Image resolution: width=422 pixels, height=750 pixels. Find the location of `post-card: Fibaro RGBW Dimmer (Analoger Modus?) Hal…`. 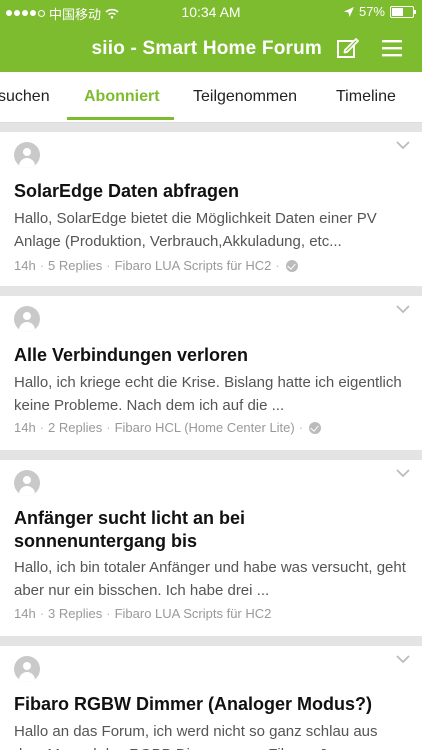

post-card: Fibaro RGBW Dimmer (Analoger Modus?) Hal… is located at coordinates (211, 698).